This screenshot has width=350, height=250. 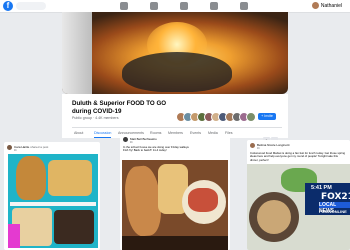 I want to click on groups-icon, so click(x=214, y=6).